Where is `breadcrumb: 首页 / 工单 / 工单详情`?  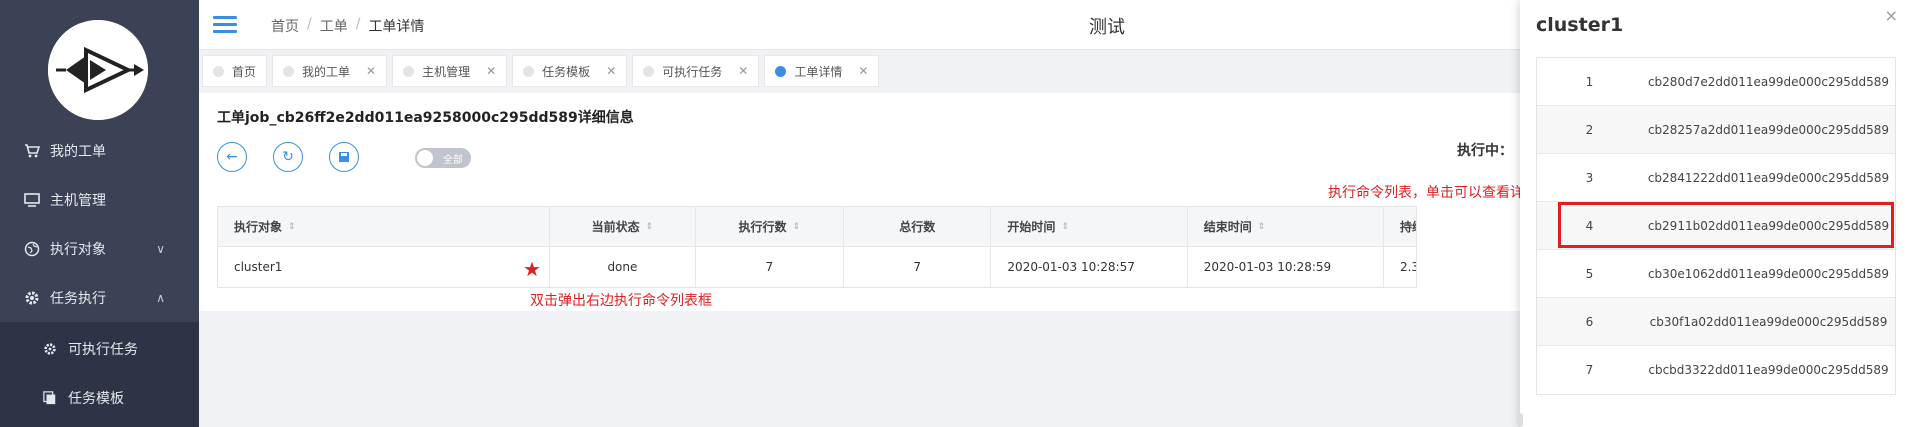 breadcrumb: 首页 / 工单 / 工单详情 is located at coordinates (347, 26).